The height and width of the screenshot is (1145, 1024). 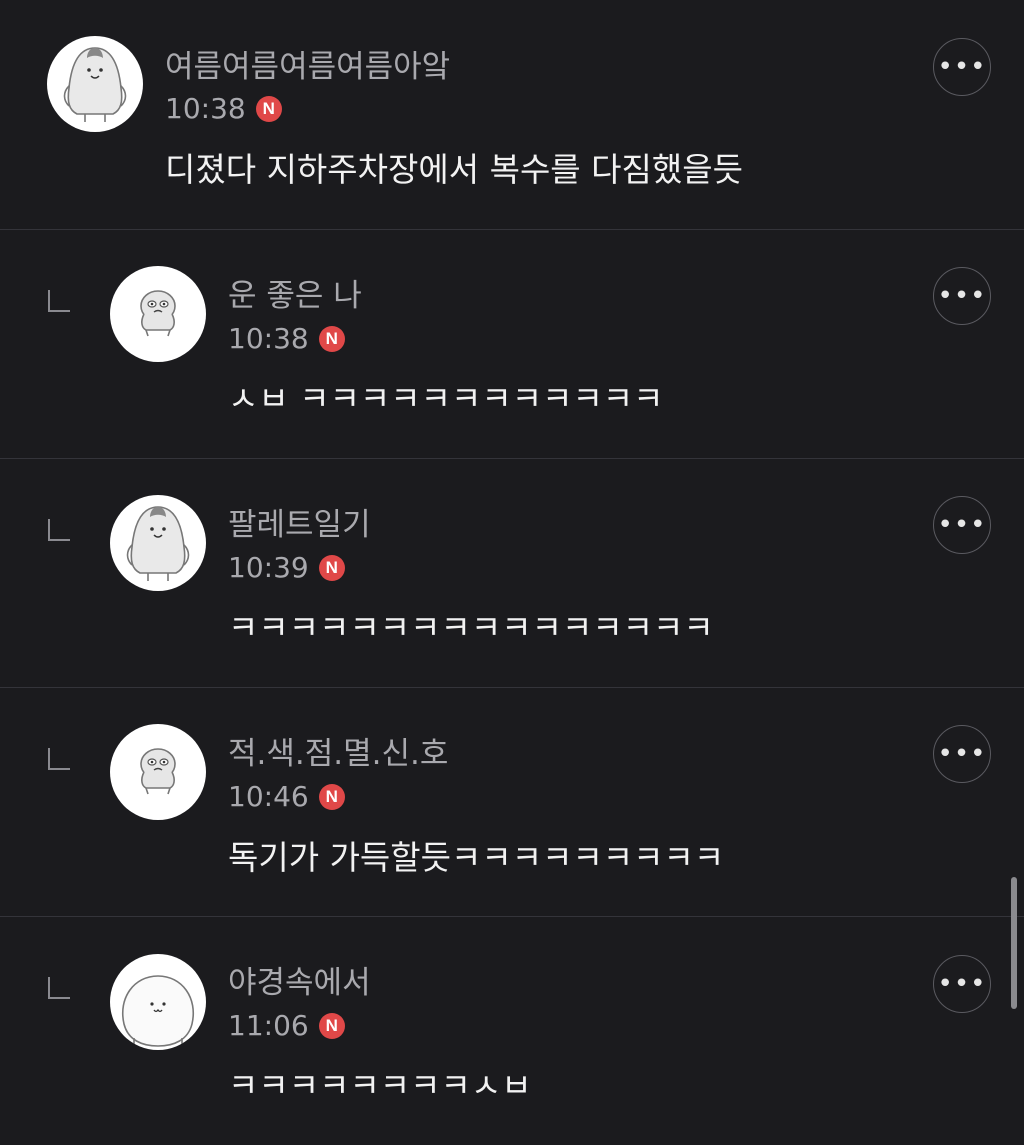 I want to click on blob-icon, so click(x=158, y=1012).